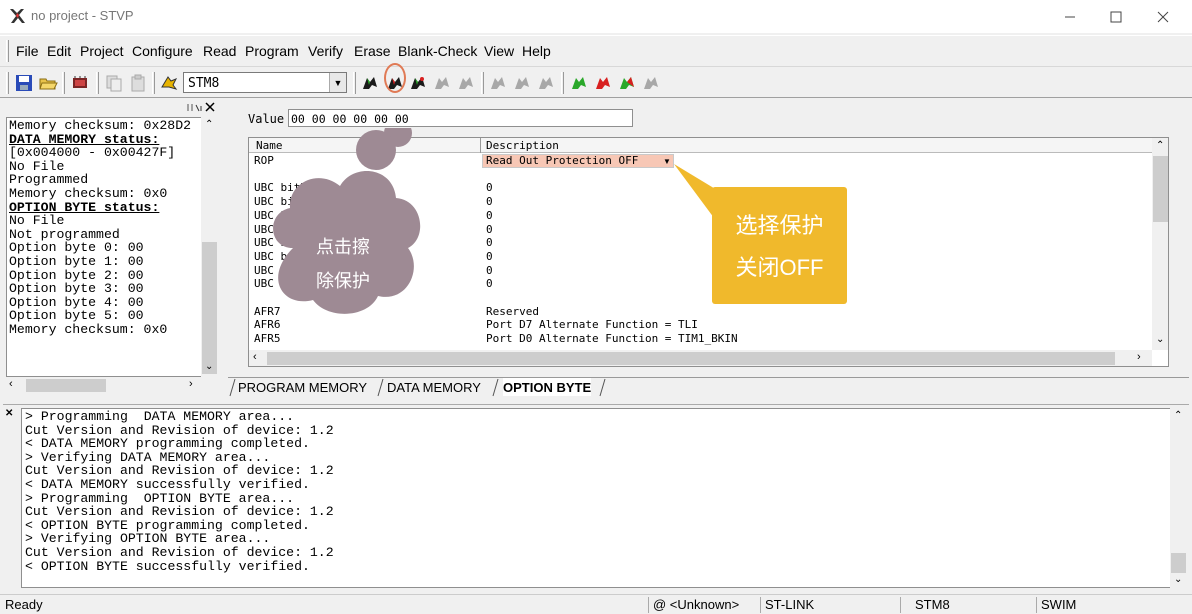 Image resolution: width=1192 pixels, height=614 pixels. What do you see at coordinates (9, 413) in the screenshot?
I see `close-icon: ✕` at bounding box center [9, 413].